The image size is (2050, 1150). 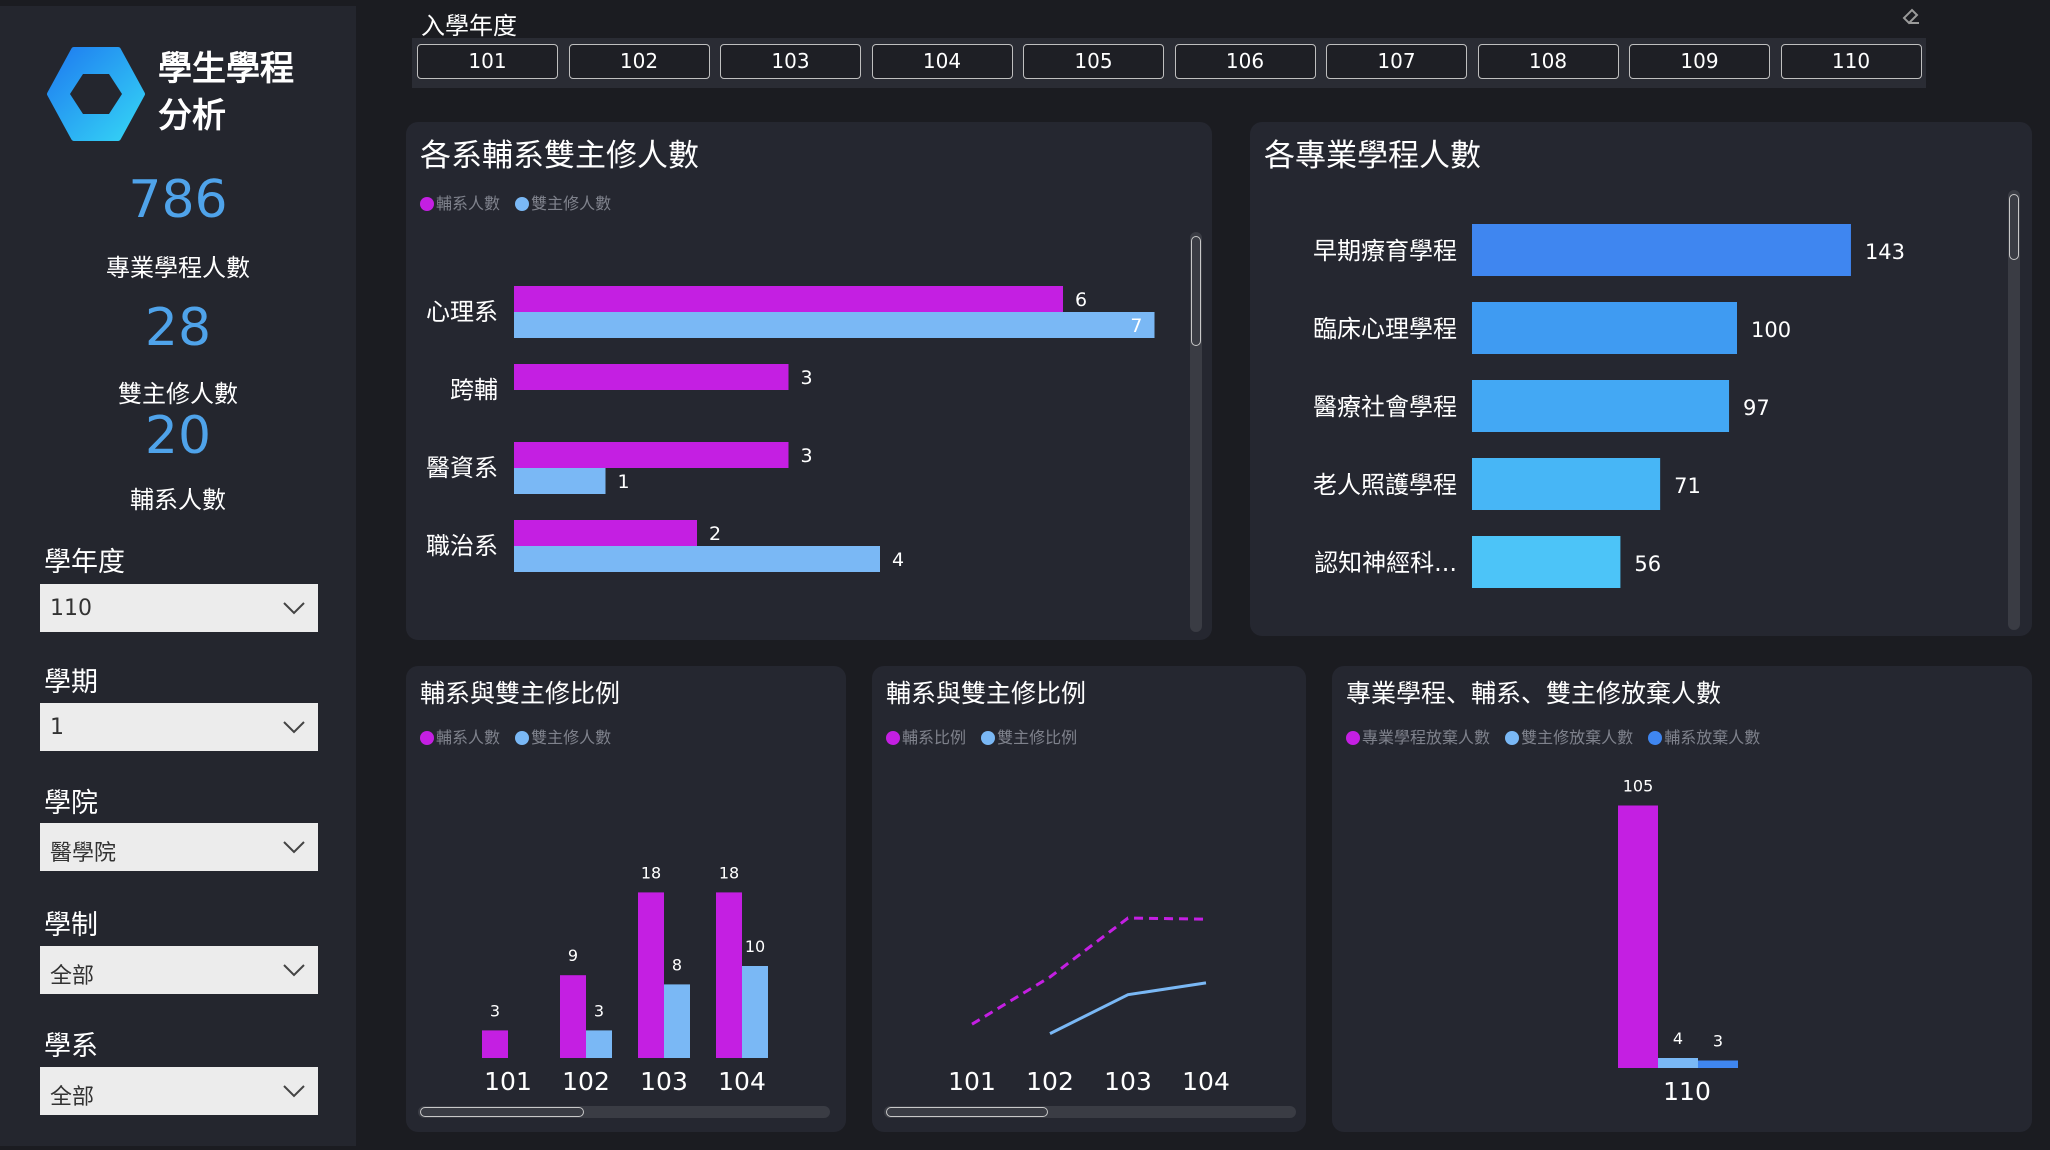 What do you see at coordinates (72, 976) in the screenshot?
I see `system-dropdown-value: 全部` at bounding box center [72, 976].